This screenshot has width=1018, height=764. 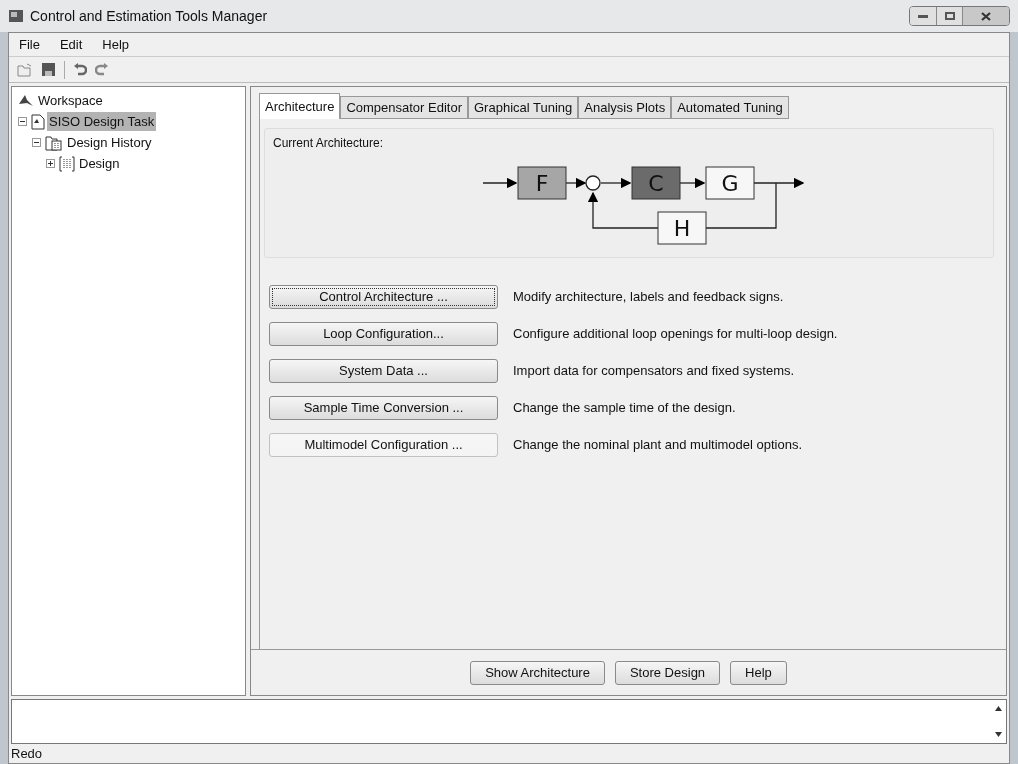 What do you see at coordinates (71, 44) in the screenshot?
I see `menu-item: Edit` at bounding box center [71, 44].